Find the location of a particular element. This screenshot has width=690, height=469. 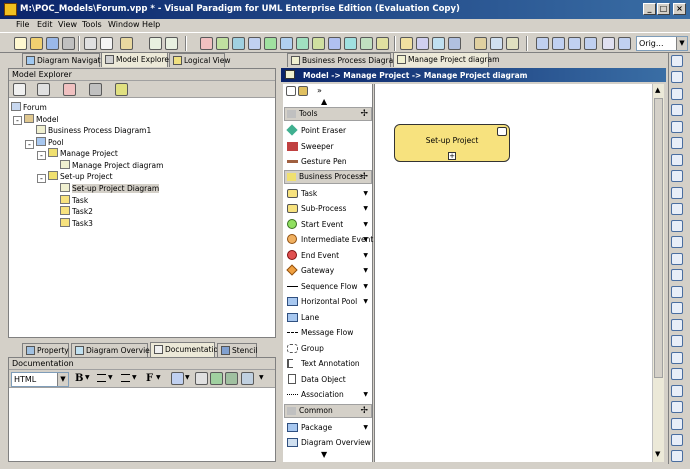

table-icon is located at coordinates (177, 378).